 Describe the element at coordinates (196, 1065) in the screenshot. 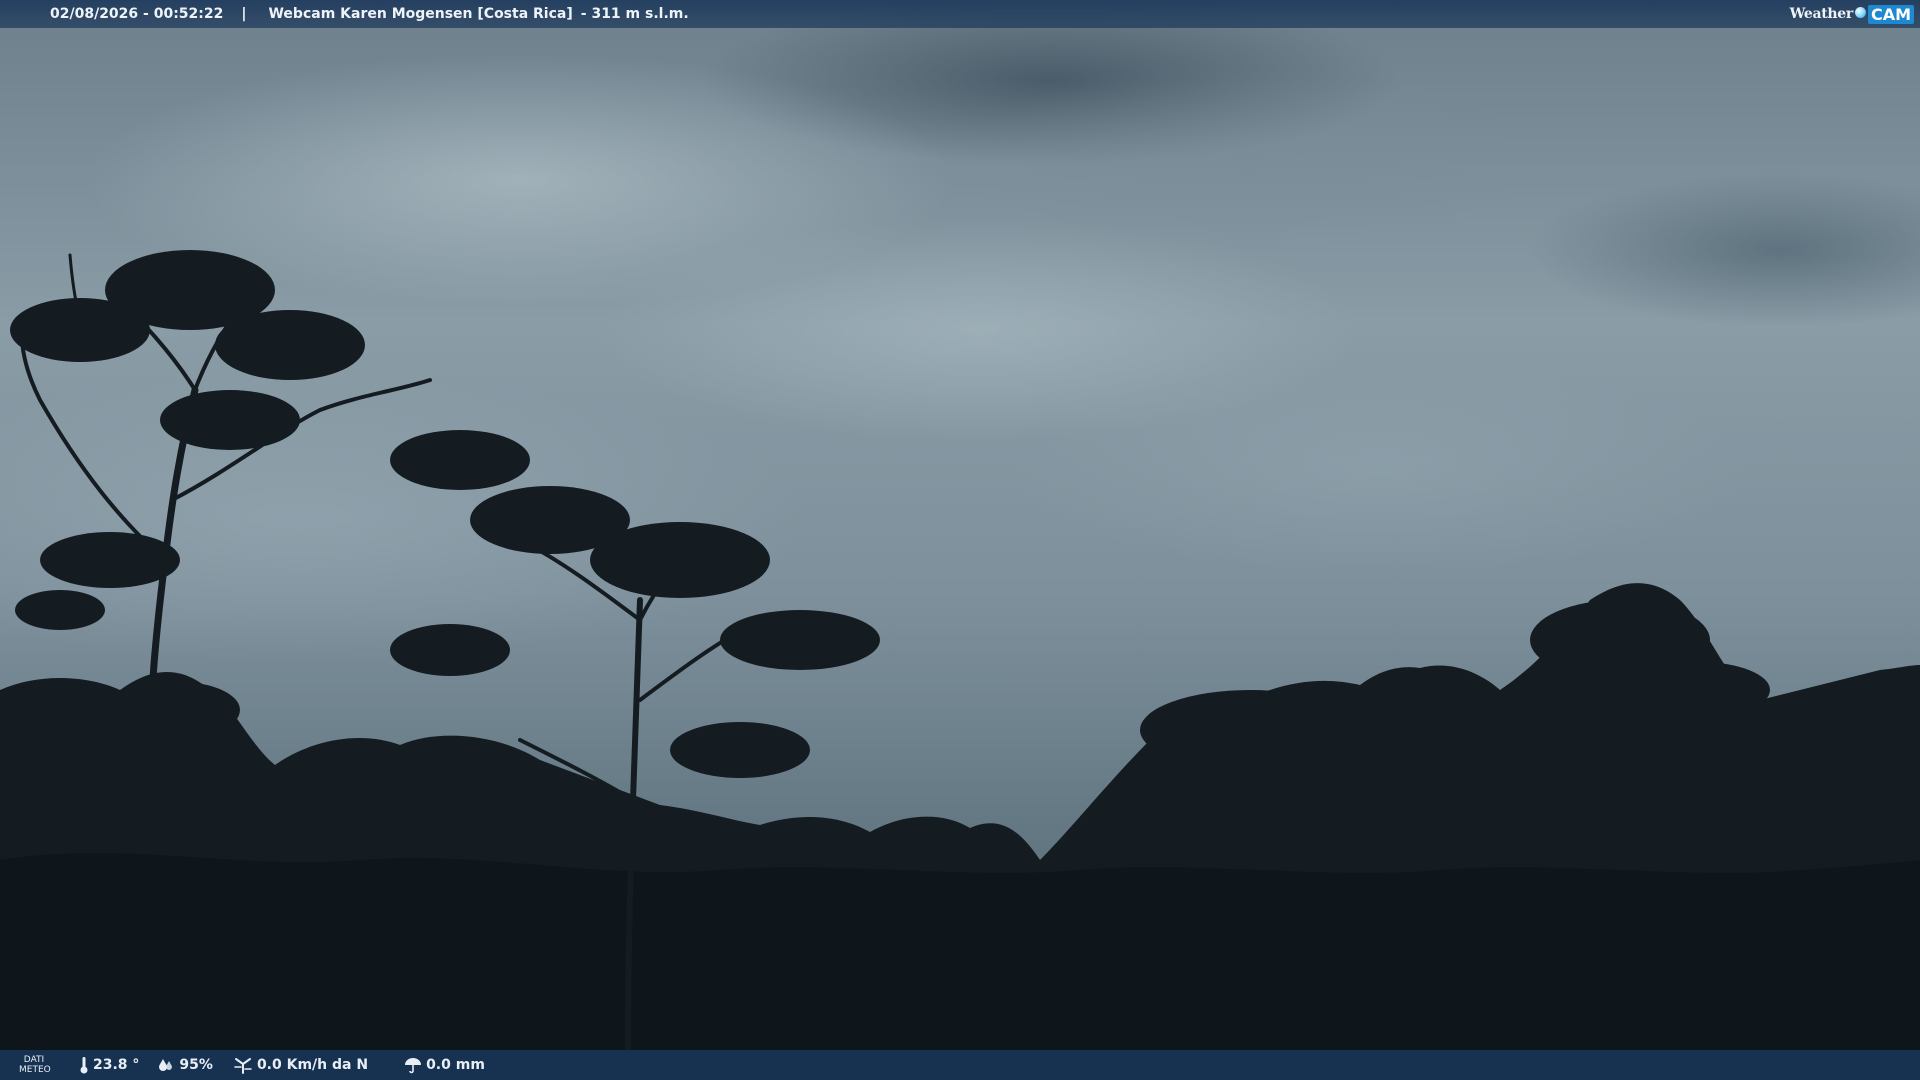

I see `humidity-value: 95%` at that location.